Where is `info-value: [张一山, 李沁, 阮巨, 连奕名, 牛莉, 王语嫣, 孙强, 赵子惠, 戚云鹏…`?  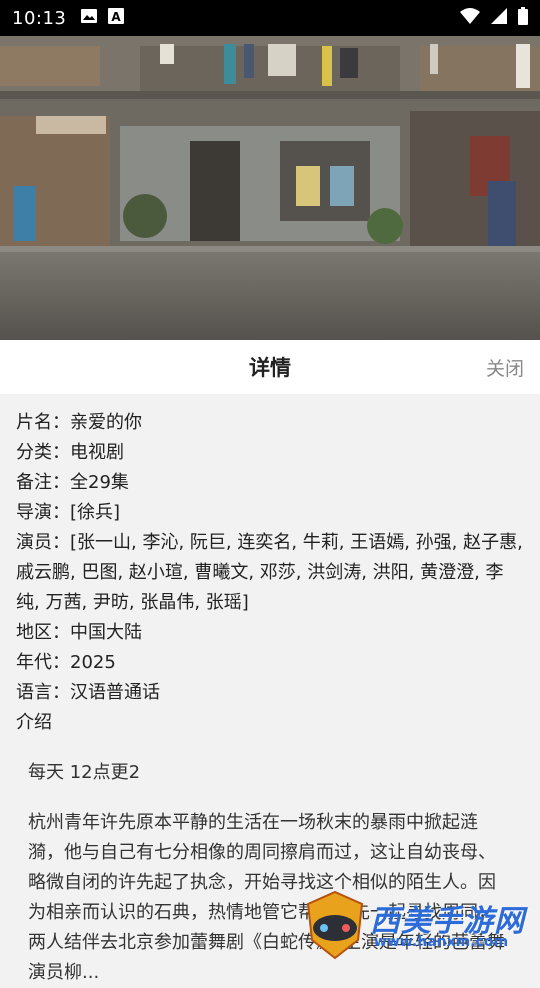 info-value: [张一山, 李沁, 阮巨, 连奕名, 牛莉, 王语嫣, 孙强, 赵子惠, 戚云鹏… is located at coordinates (269, 572).